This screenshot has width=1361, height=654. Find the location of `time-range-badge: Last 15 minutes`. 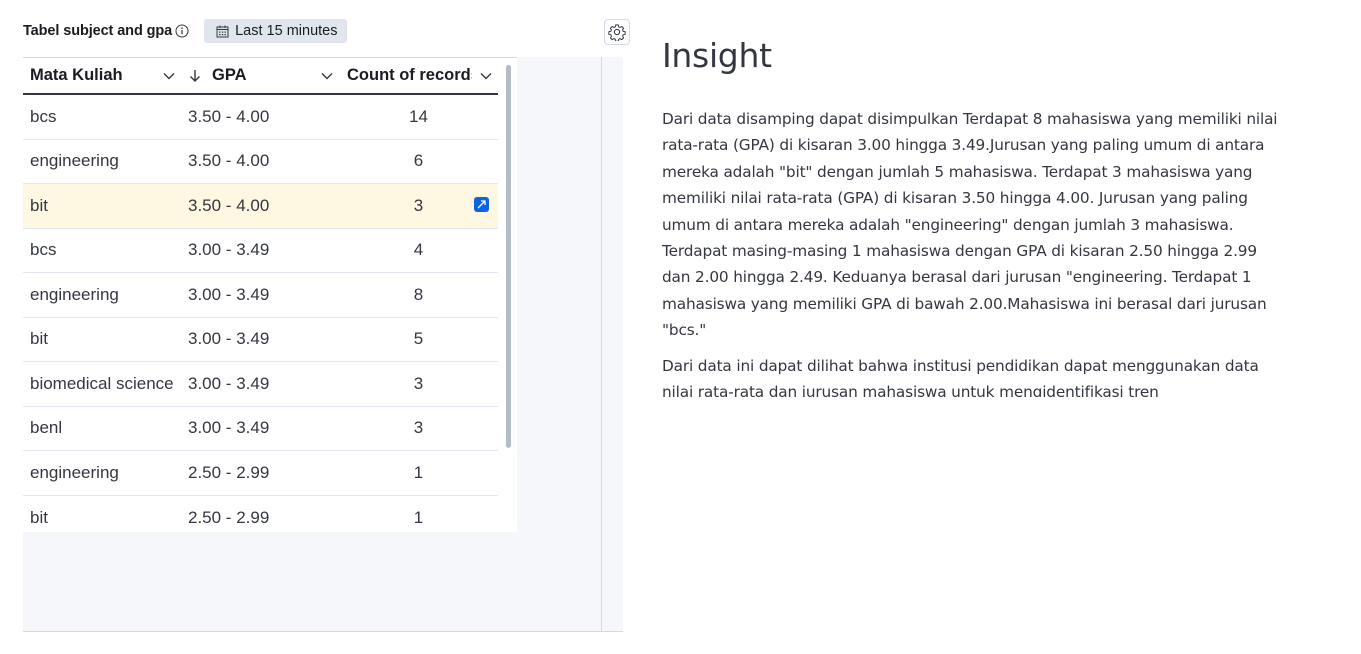

time-range-badge: Last 15 minutes is located at coordinates (276, 31).